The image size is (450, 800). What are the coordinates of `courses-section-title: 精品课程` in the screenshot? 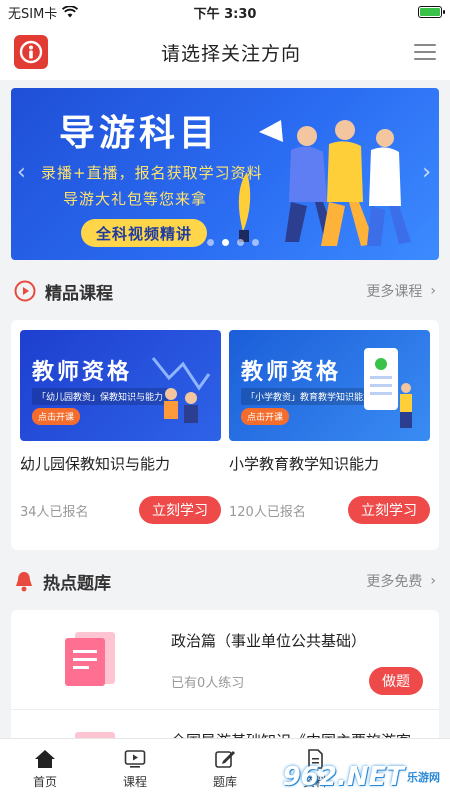 It's located at (79, 293).